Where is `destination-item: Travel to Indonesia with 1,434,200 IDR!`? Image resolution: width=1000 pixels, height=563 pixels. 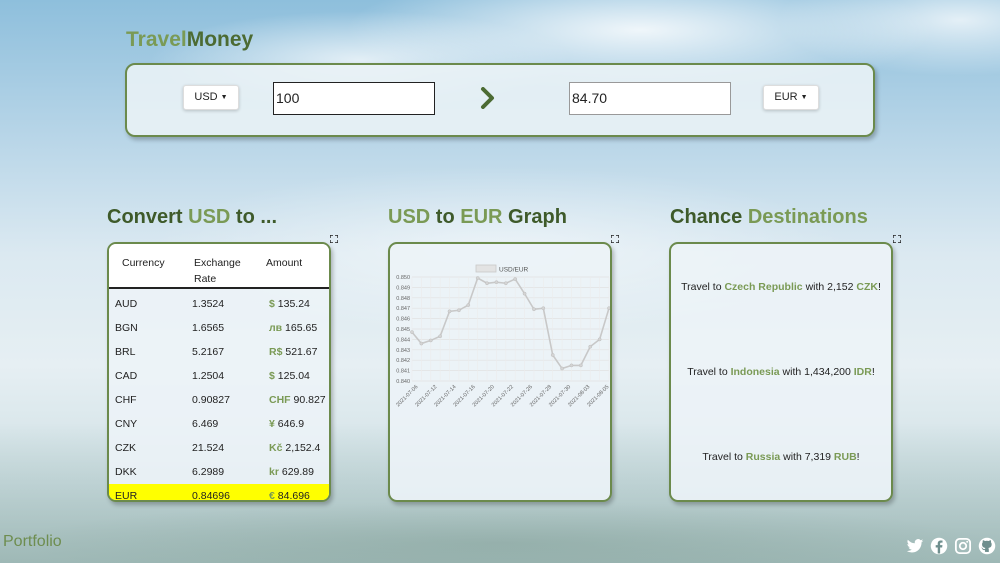 destination-item: Travel to Indonesia with 1,434,200 IDR! is located at coordinates (781, 372).